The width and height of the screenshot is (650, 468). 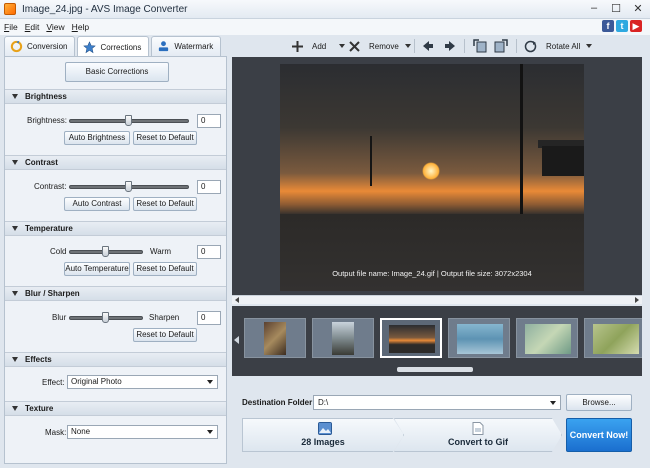 I want to click on section-blur-title: Blur / Sharpen, so click(x=52, y=293).